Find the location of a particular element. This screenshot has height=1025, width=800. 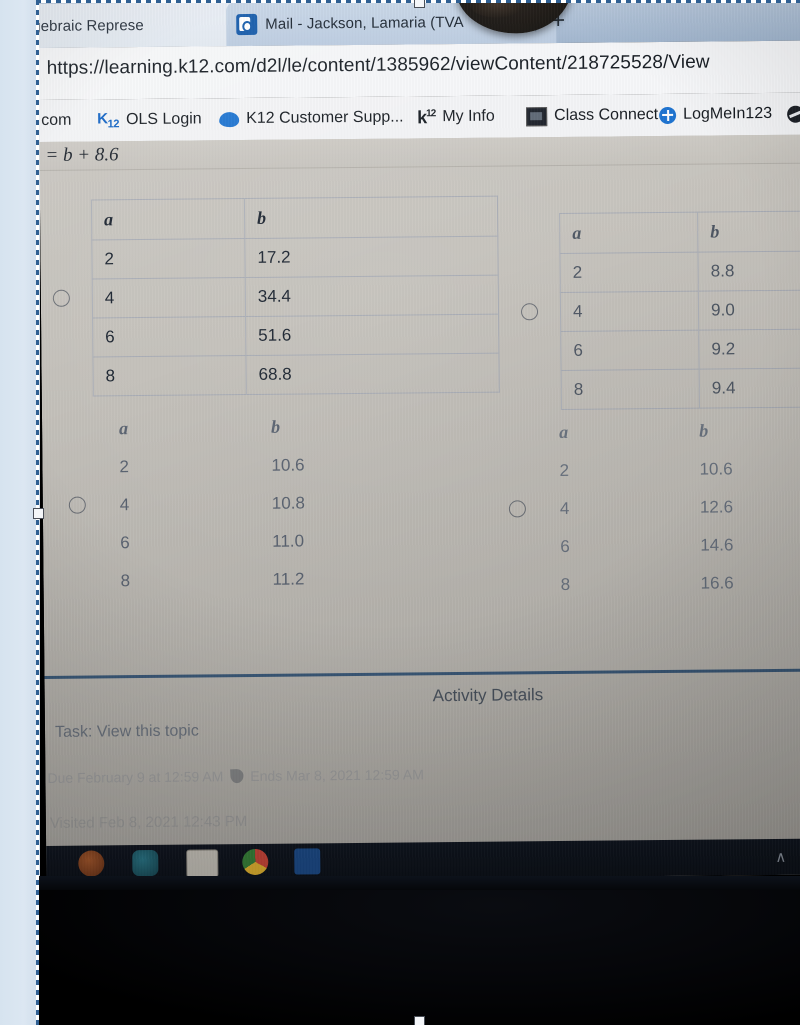

cell-b: 11.0 is located at coordinates (288, 541).